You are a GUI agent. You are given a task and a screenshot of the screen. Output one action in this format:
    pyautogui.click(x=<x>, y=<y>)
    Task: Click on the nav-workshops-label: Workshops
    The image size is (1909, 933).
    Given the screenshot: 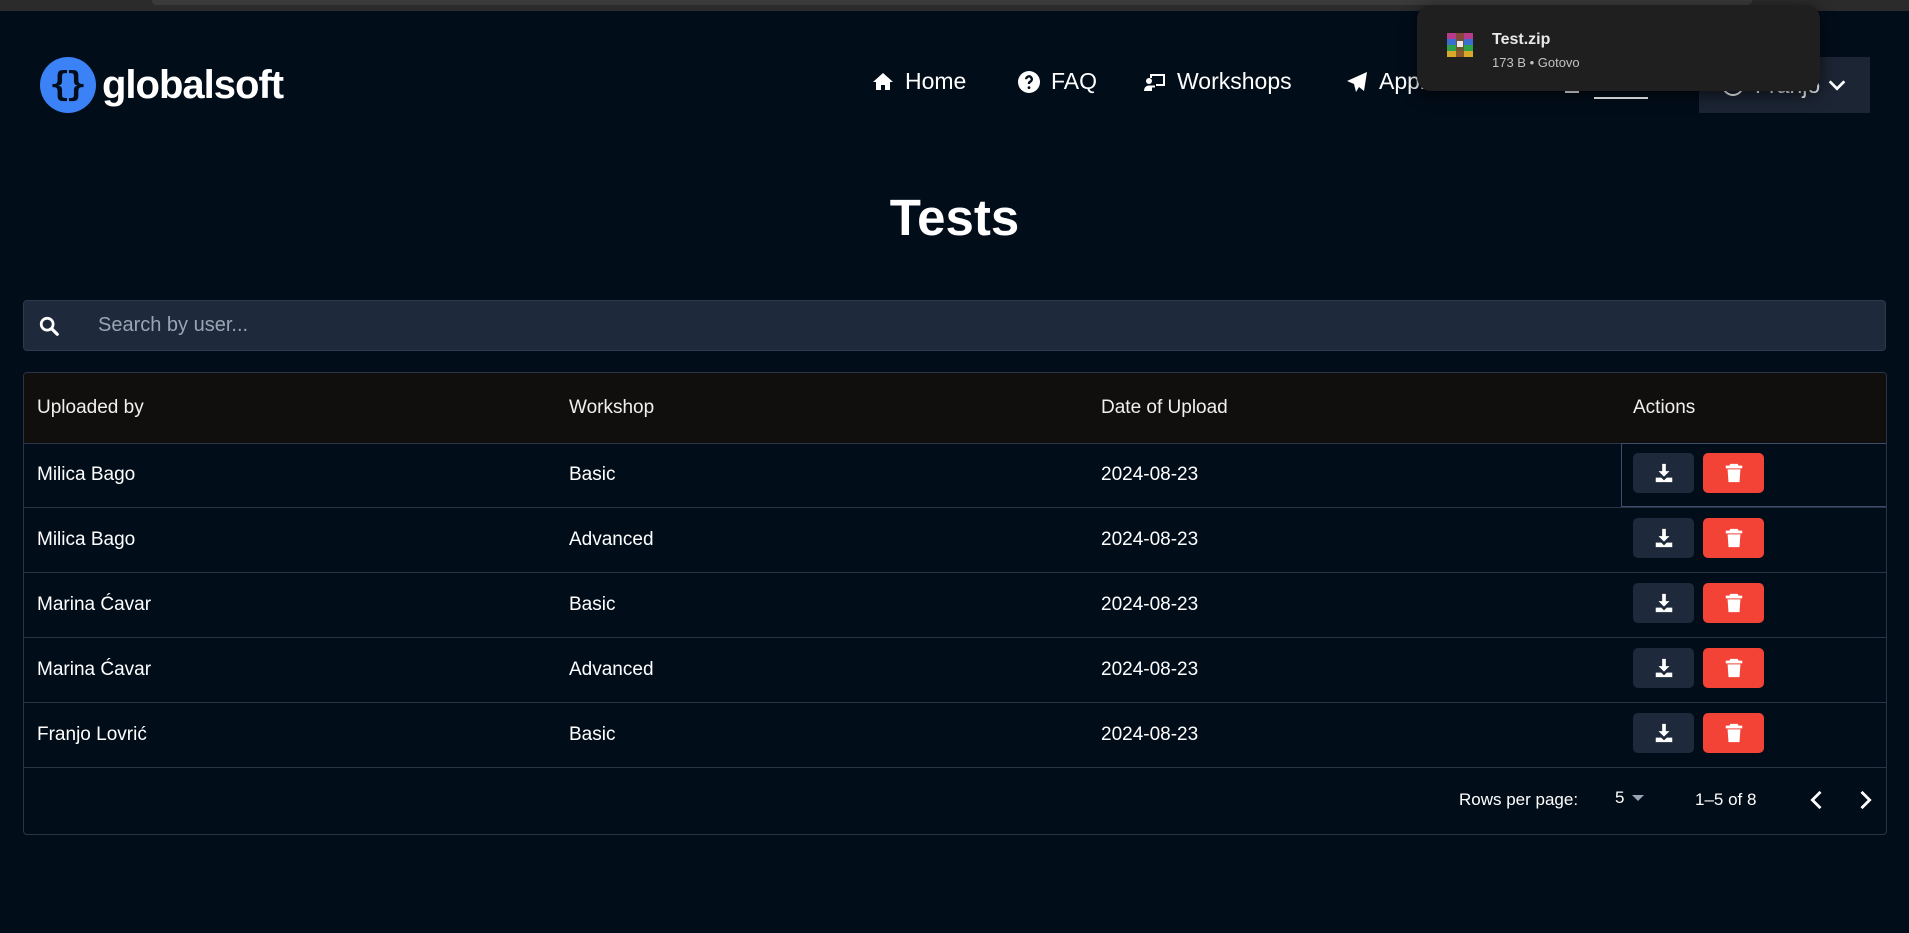 What is the action you would take?
    pyautogui.click(x=1234, y=81)
    